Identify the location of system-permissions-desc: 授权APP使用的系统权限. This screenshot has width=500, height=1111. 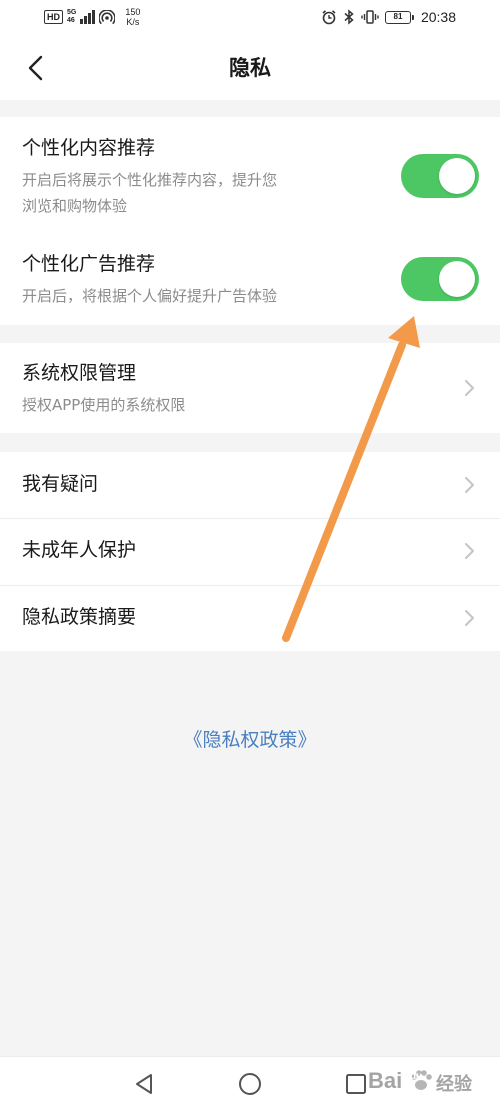
(104, 405).